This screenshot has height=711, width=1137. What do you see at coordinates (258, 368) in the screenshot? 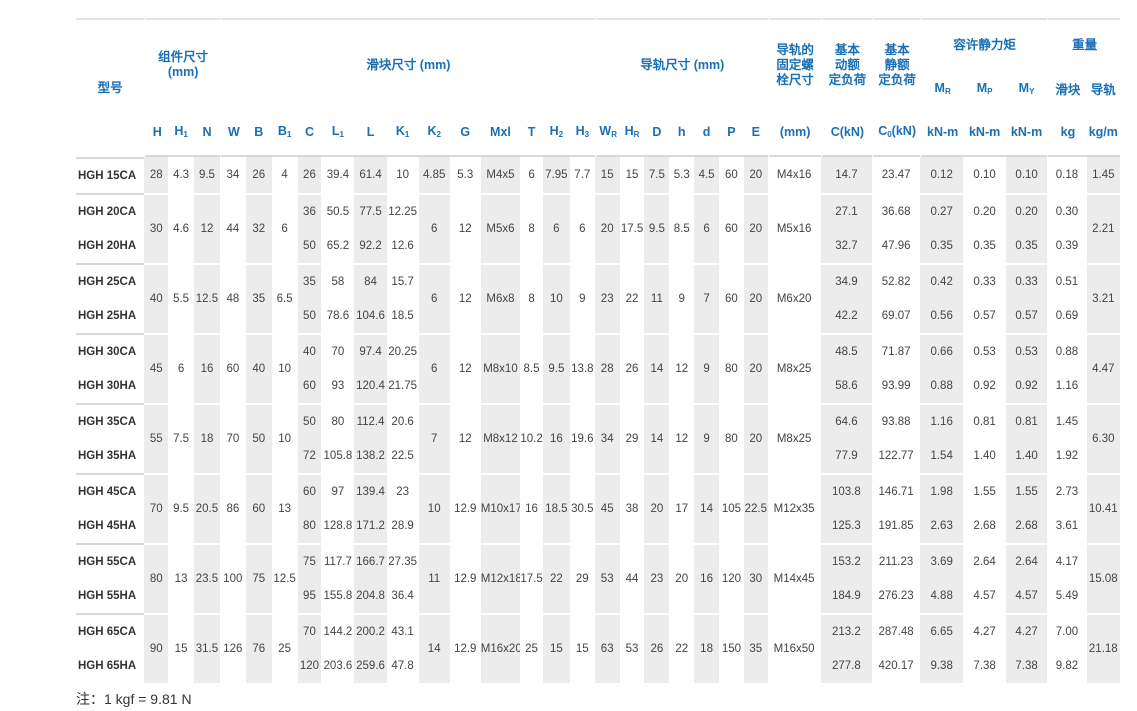
I see `cell-b: 40` at bounding box center [258, 368].